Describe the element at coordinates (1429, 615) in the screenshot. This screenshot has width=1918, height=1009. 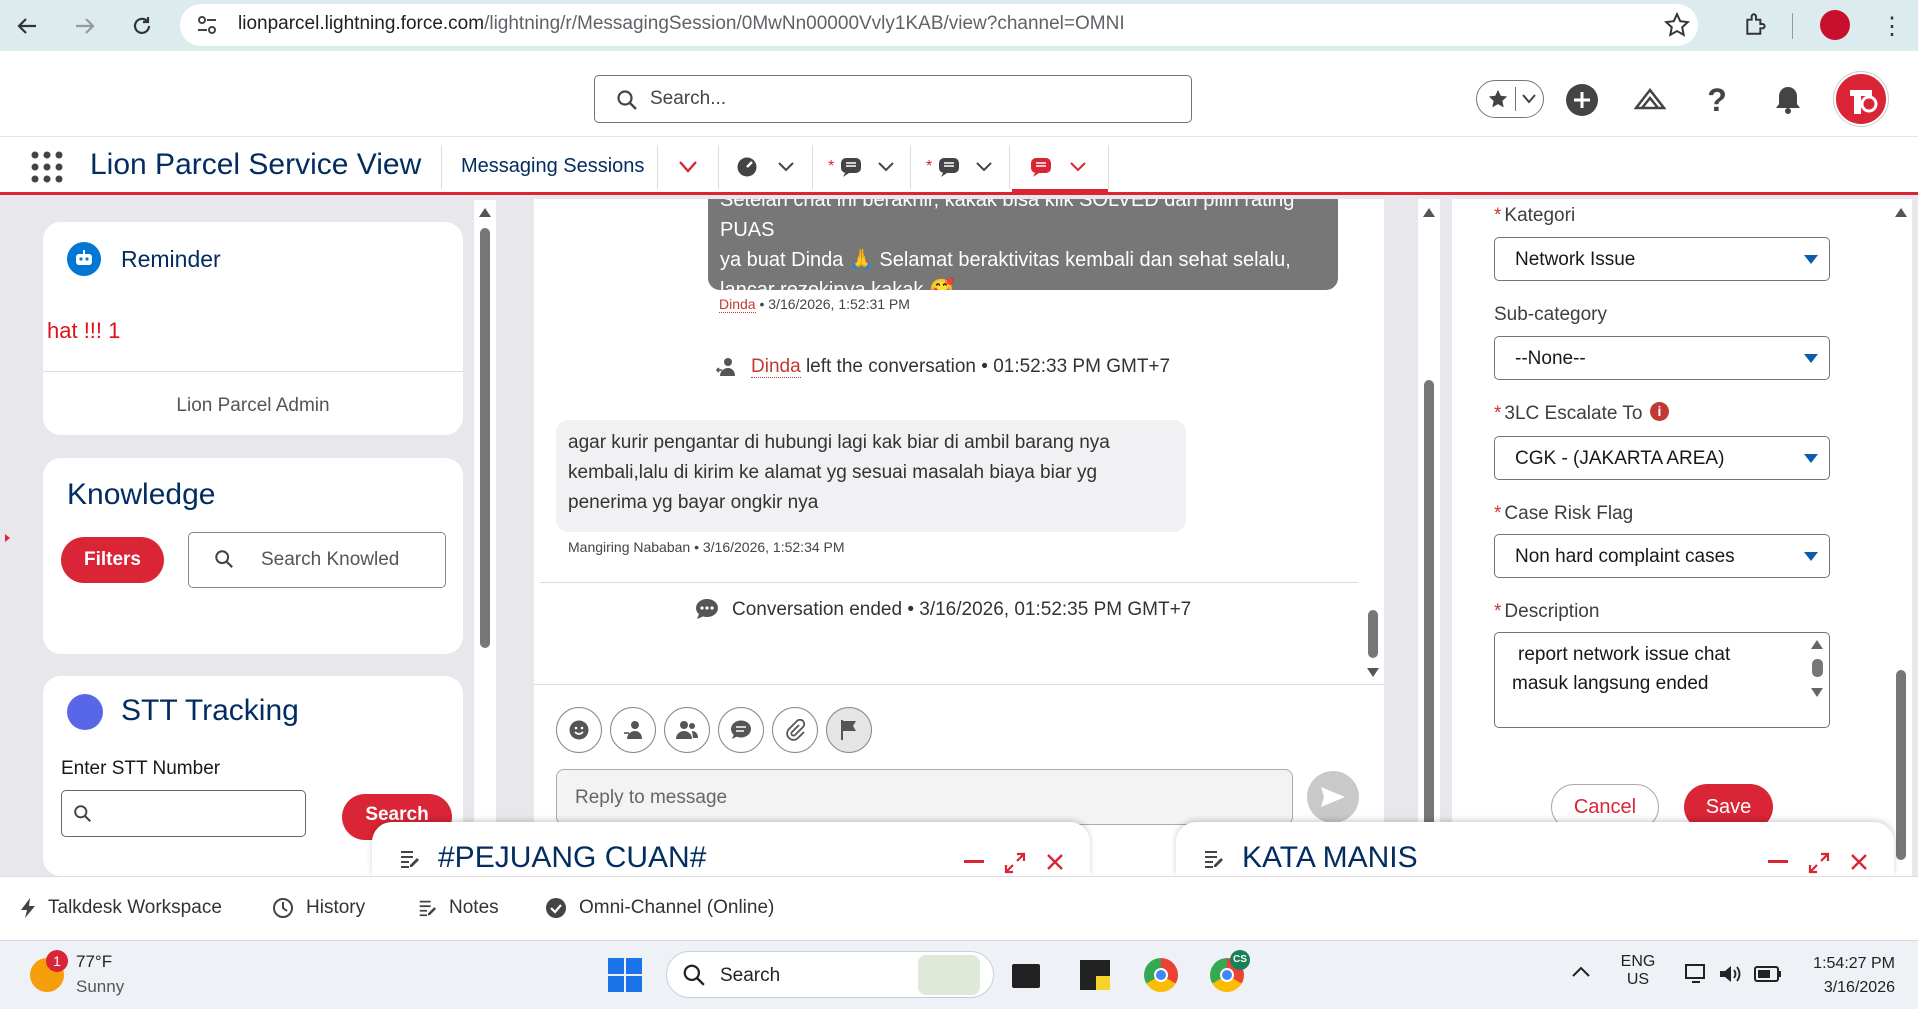
I see `mid-scroll-thumb` at that location.